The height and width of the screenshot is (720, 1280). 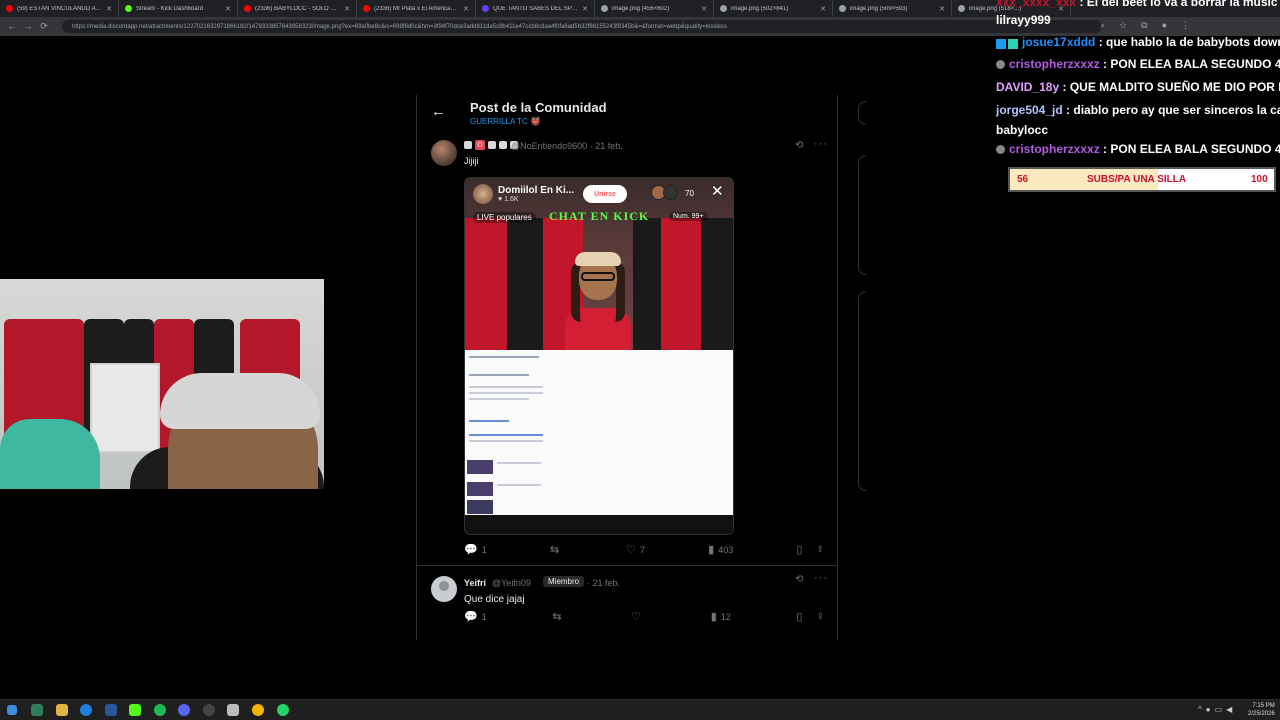 I want to click on browser-tab: image.png (456×602) ✕, so click(x=654, y=8).